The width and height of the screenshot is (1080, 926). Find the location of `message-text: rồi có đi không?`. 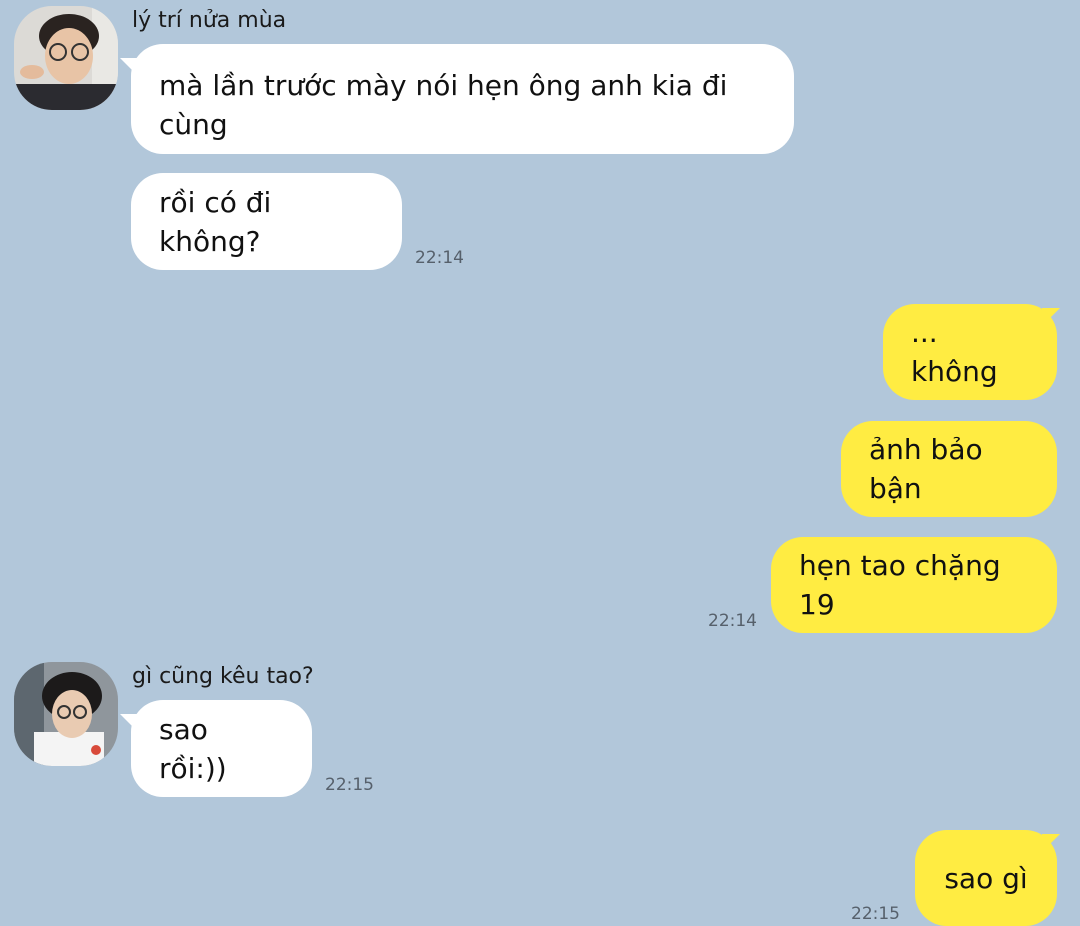

message-text: rồi có đi không? is located at coordinates (215, 221).